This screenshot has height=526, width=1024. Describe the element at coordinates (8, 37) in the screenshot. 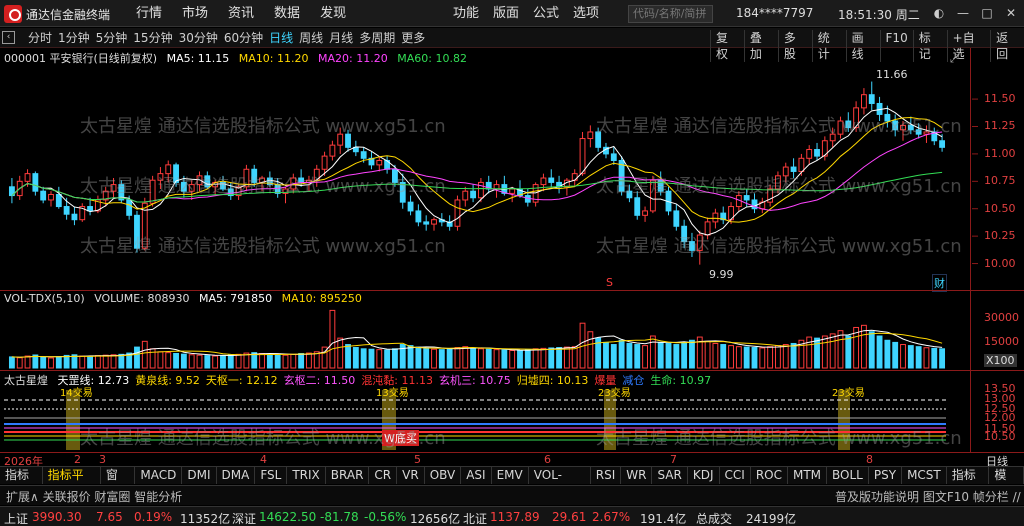

I see `back-icon: ‹` at that location.